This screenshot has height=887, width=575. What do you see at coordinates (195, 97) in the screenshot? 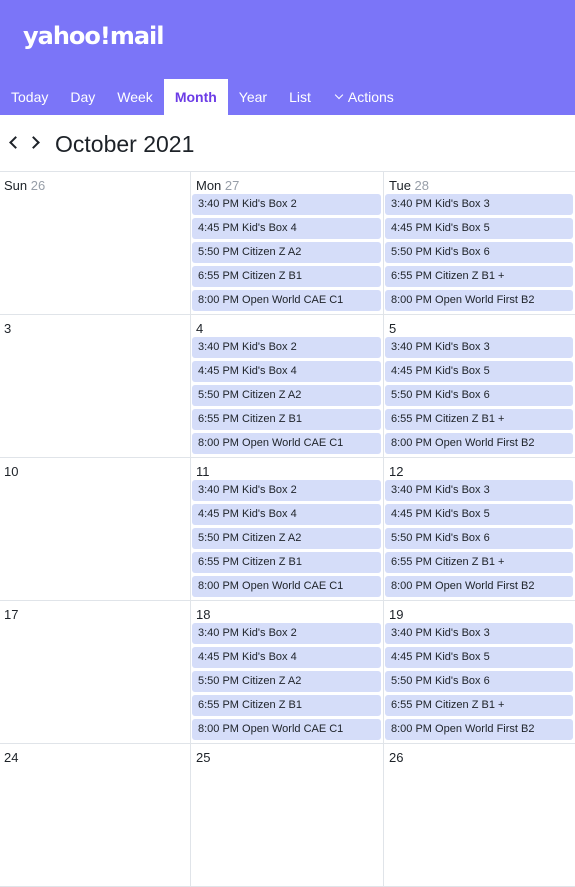
I see `tab-month: Month` at bounding box center [195, 97].